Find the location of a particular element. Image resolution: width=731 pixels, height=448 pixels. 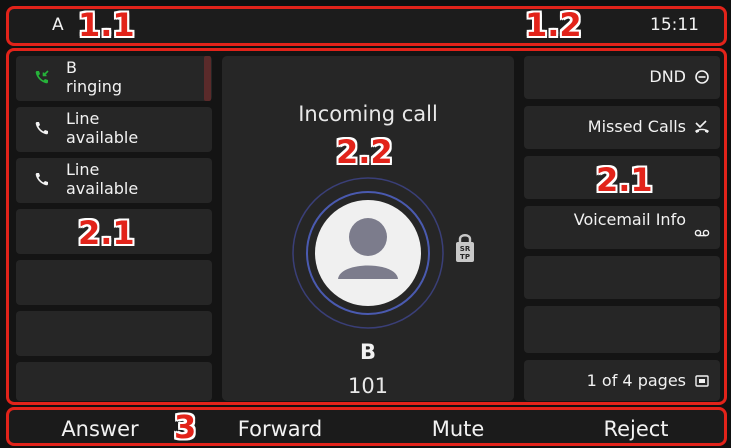

mute-button: Mute is located at coordinates (458, 429).